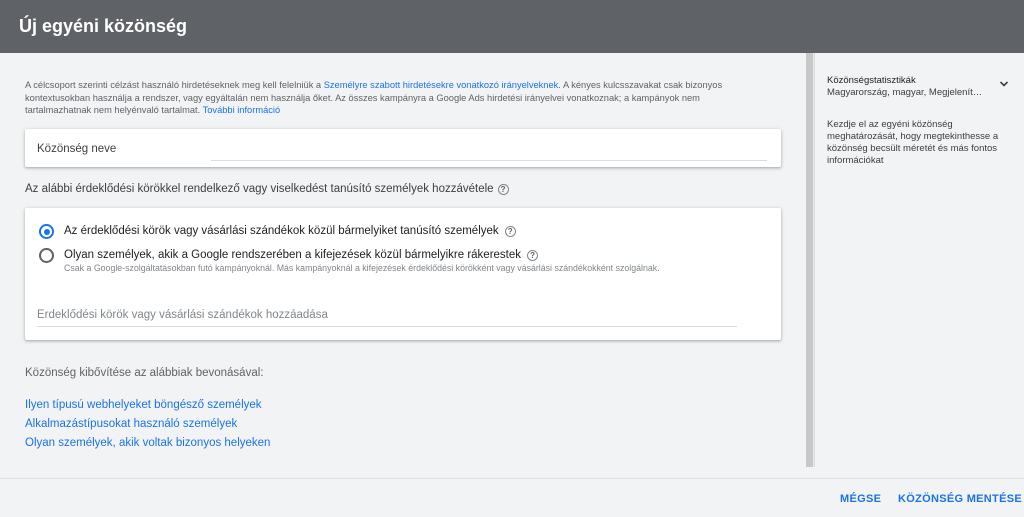 This screenshot has width=1024, height=517. What do you see at coordinates (489, 148) in the screenshot?
I see `audience-name-input` at bounding box center [489, 148].